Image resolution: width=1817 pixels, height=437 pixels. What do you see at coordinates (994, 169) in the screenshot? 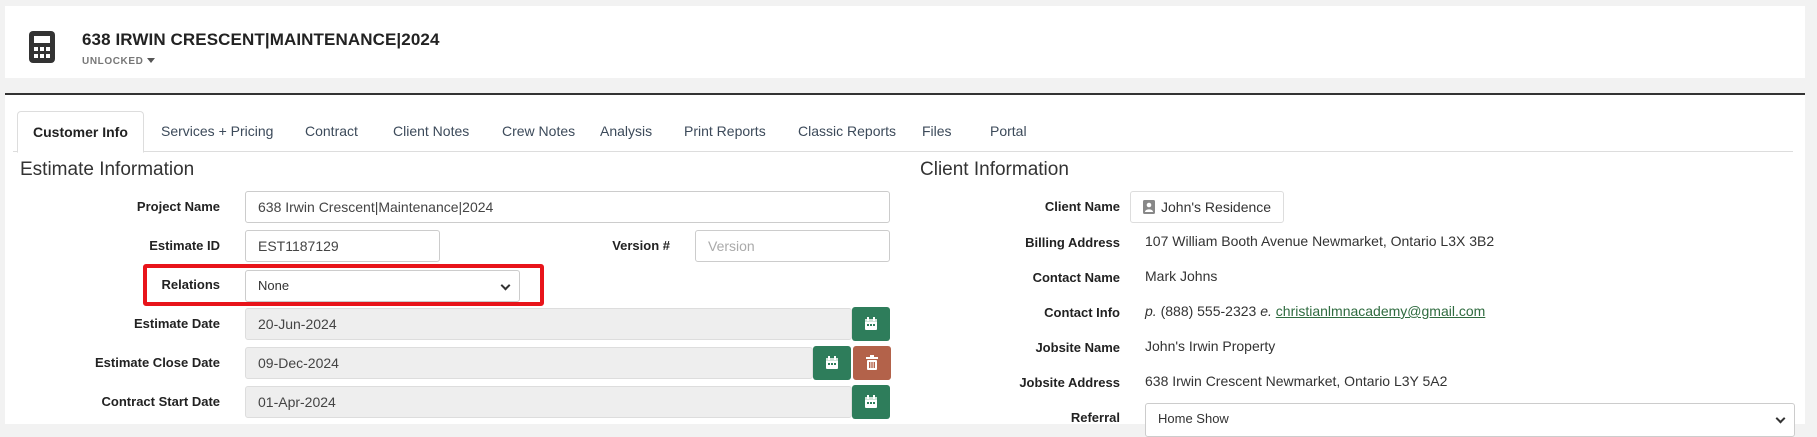
I see `client-information-heading: Client Information` at bounding box center [994, 169].